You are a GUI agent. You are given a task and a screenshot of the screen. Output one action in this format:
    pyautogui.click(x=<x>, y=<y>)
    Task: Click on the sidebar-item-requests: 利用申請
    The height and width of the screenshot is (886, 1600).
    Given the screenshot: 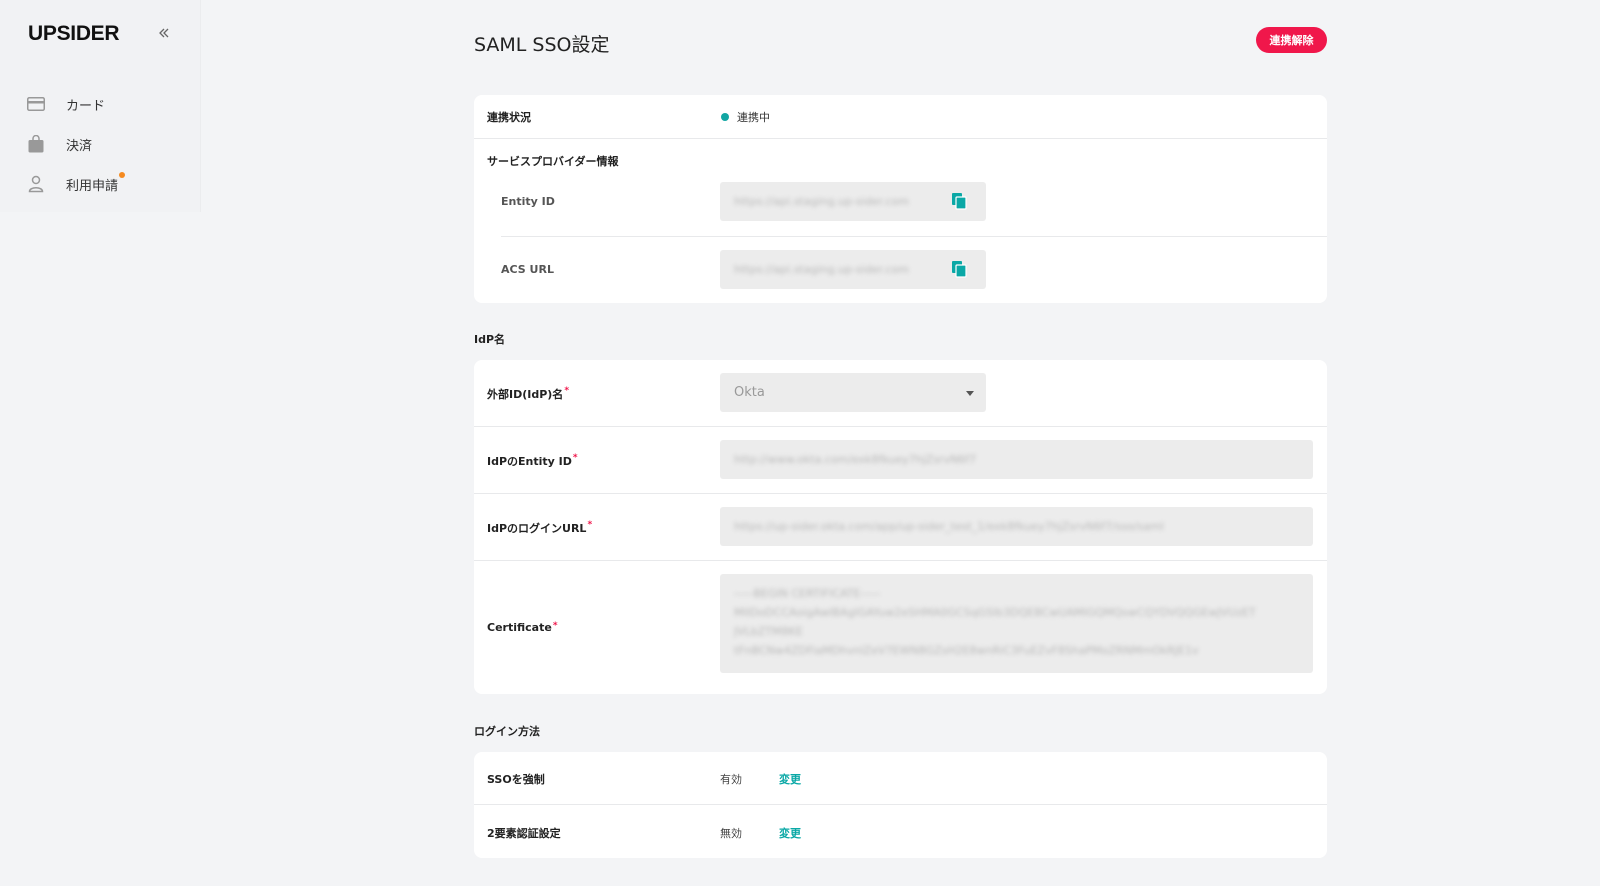 What is the action you would take?
    pyautogui.click(x=76, y=183)
    